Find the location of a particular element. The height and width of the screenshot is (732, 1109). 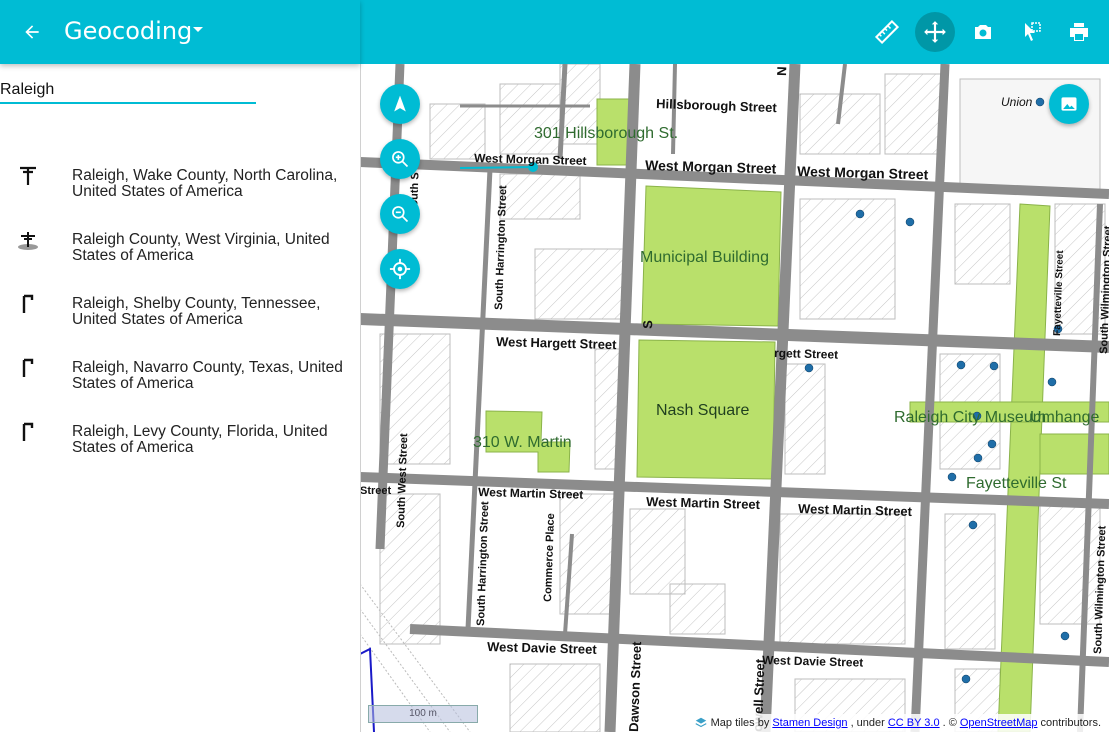

park-label: Nash Square is located at coordinates (702, 410).